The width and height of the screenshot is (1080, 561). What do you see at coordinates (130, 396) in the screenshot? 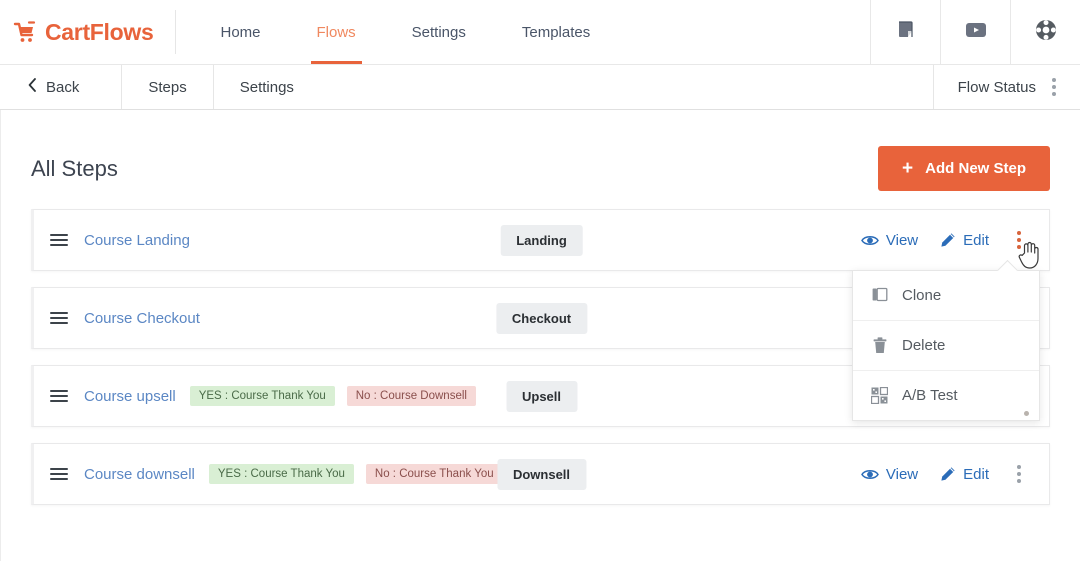
I see `step-name: Course upsell` at bounding box center [130, 396].